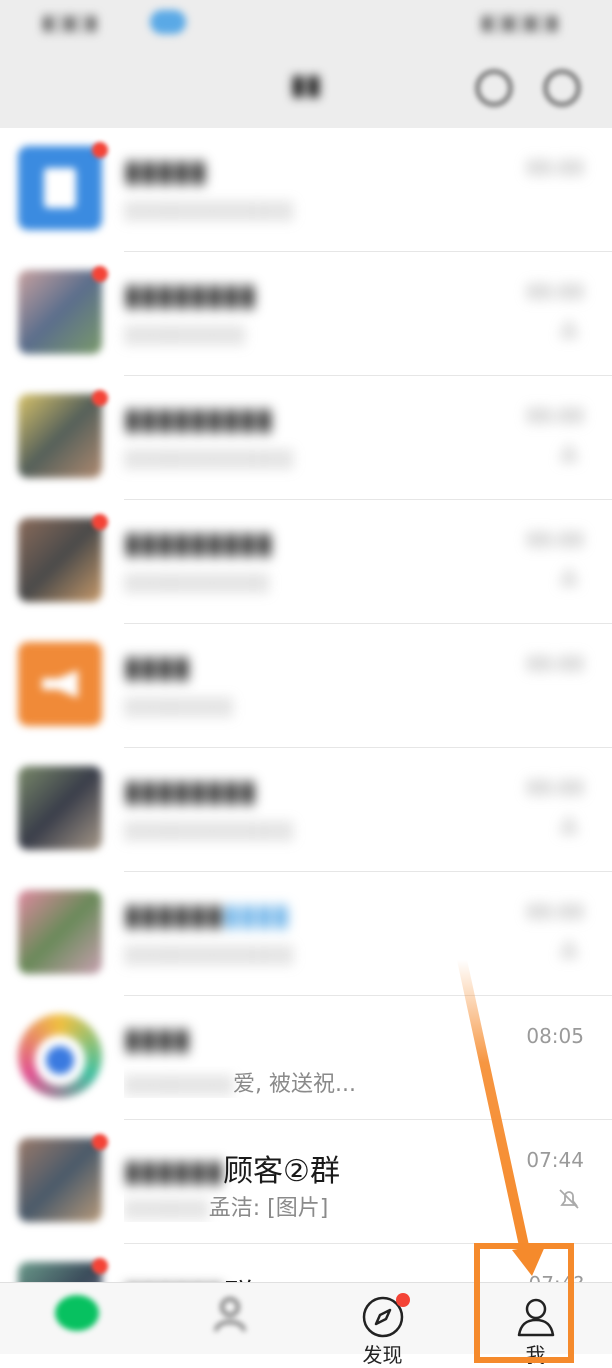  I want to click on chat-item: ▮▮▮▮▮▮▮▮▮ ▯▯▯▯▯▯▯▯▯▯▯▯▯▯ 00:00, so click(306, 438).